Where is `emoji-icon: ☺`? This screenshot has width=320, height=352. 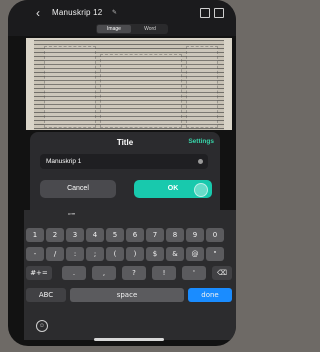
emoji-icon: ☺ is located at coordinates (42, 326).